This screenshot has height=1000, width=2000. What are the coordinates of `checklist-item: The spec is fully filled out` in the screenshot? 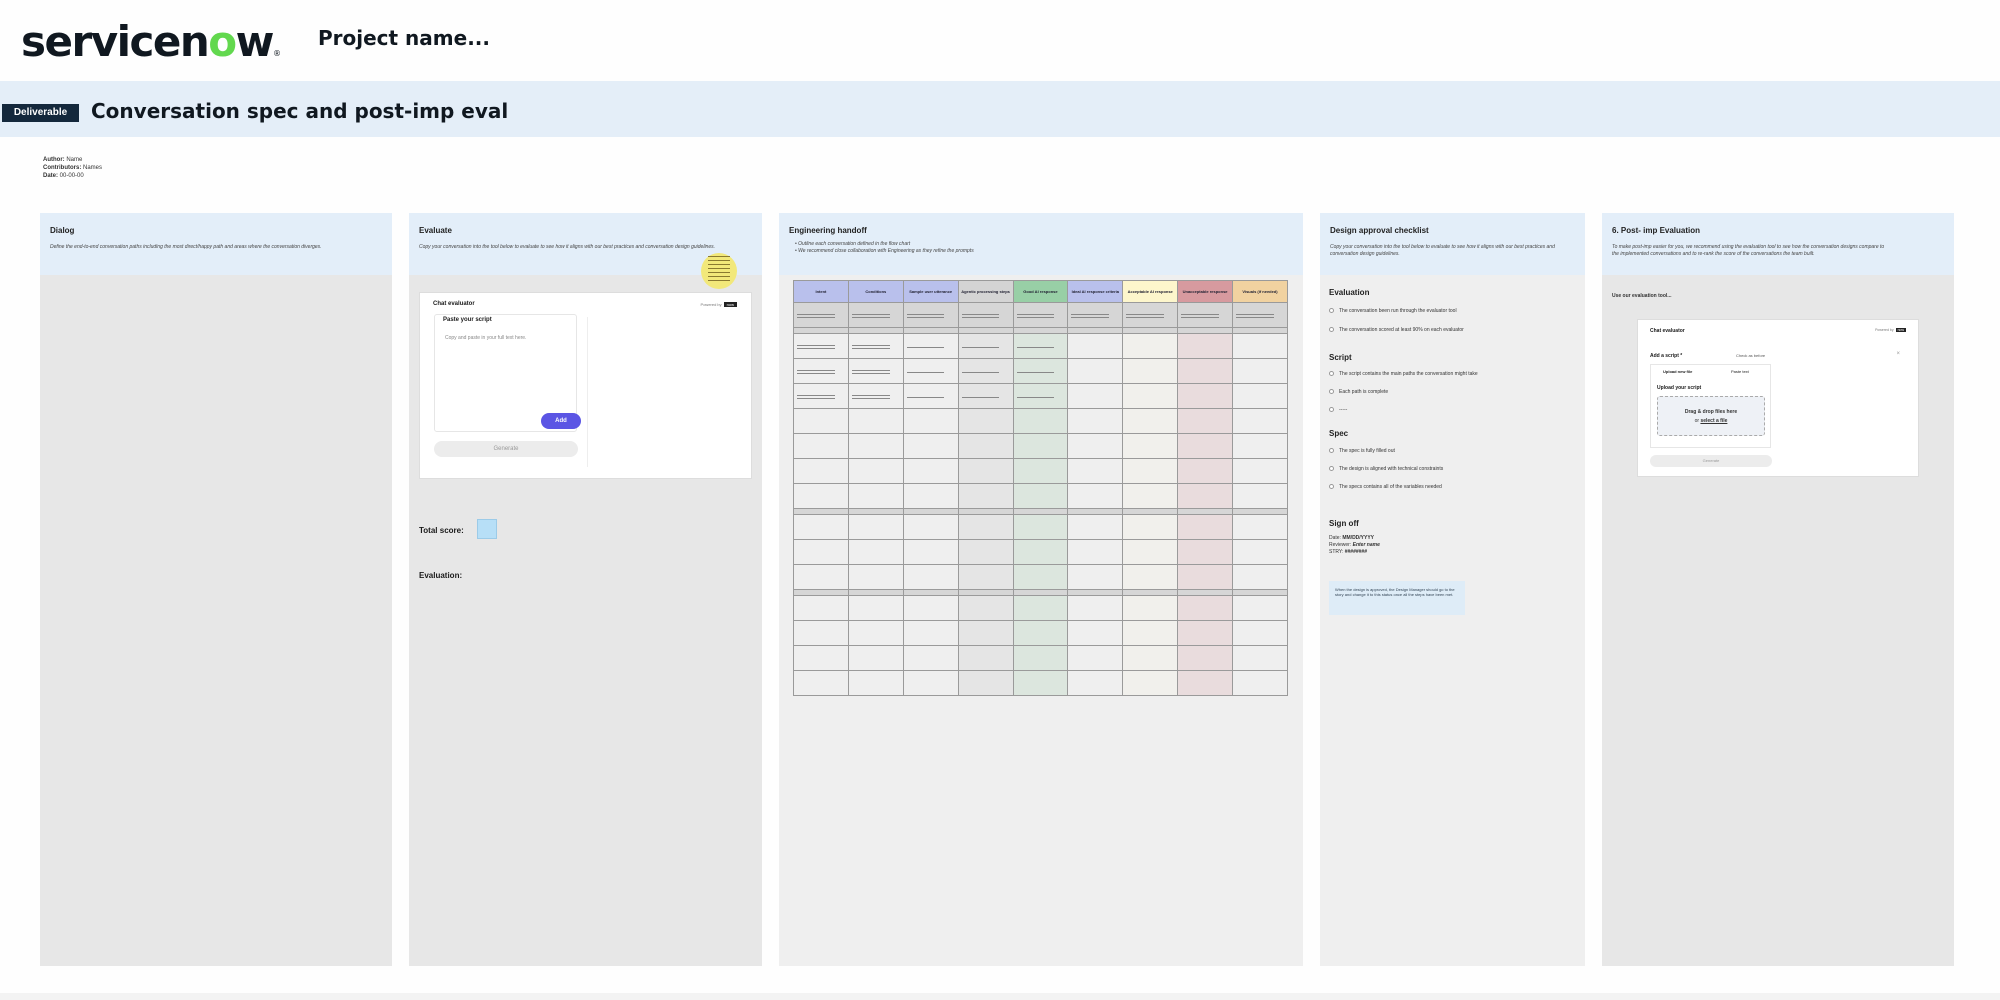 It's located at (1362, 451).